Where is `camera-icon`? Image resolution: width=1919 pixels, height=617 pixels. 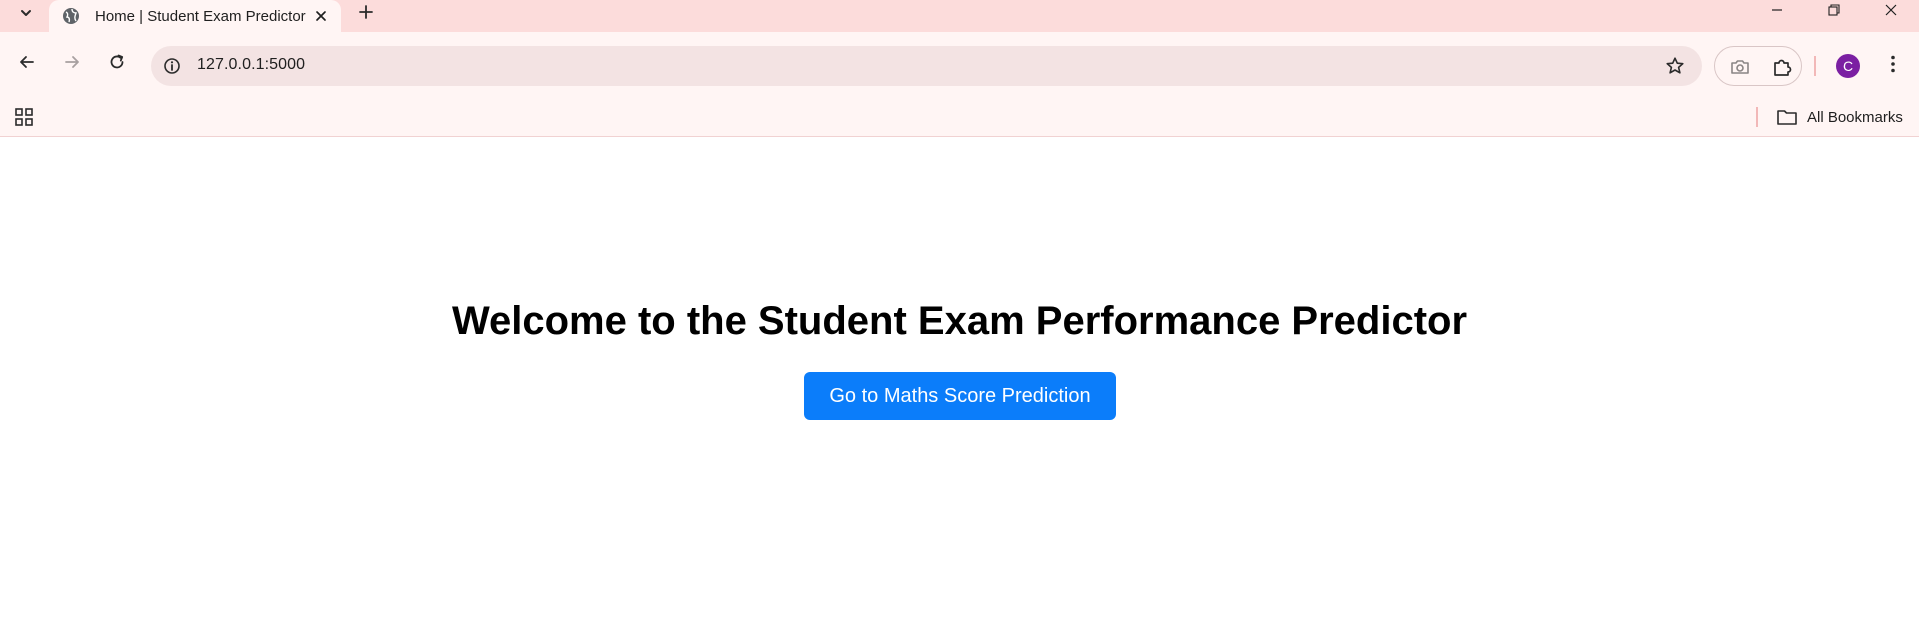
camera-icon is located at coordinates (1740, 67).